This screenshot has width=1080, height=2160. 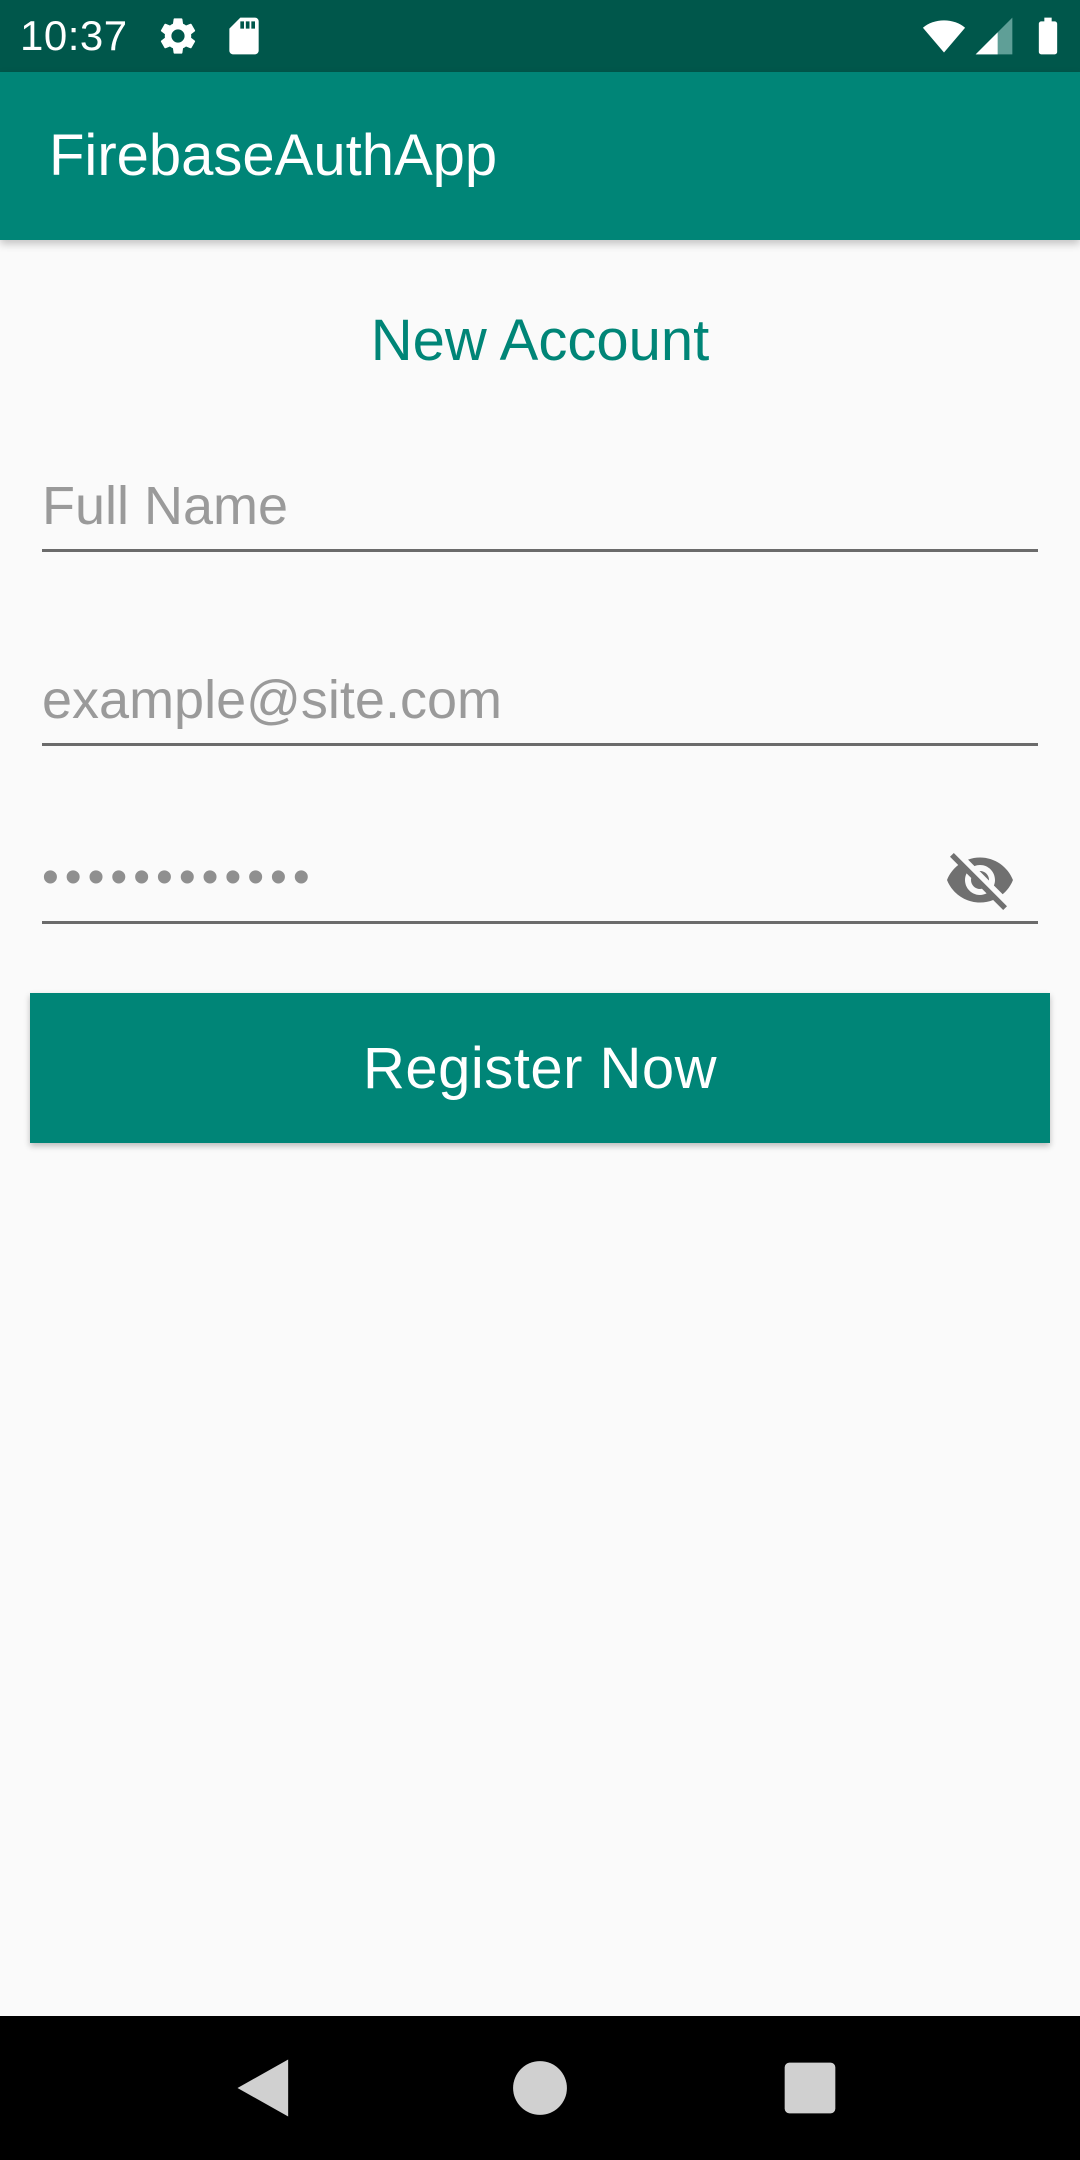 I want to click on recents-icon, so click(x=810, y=2088).